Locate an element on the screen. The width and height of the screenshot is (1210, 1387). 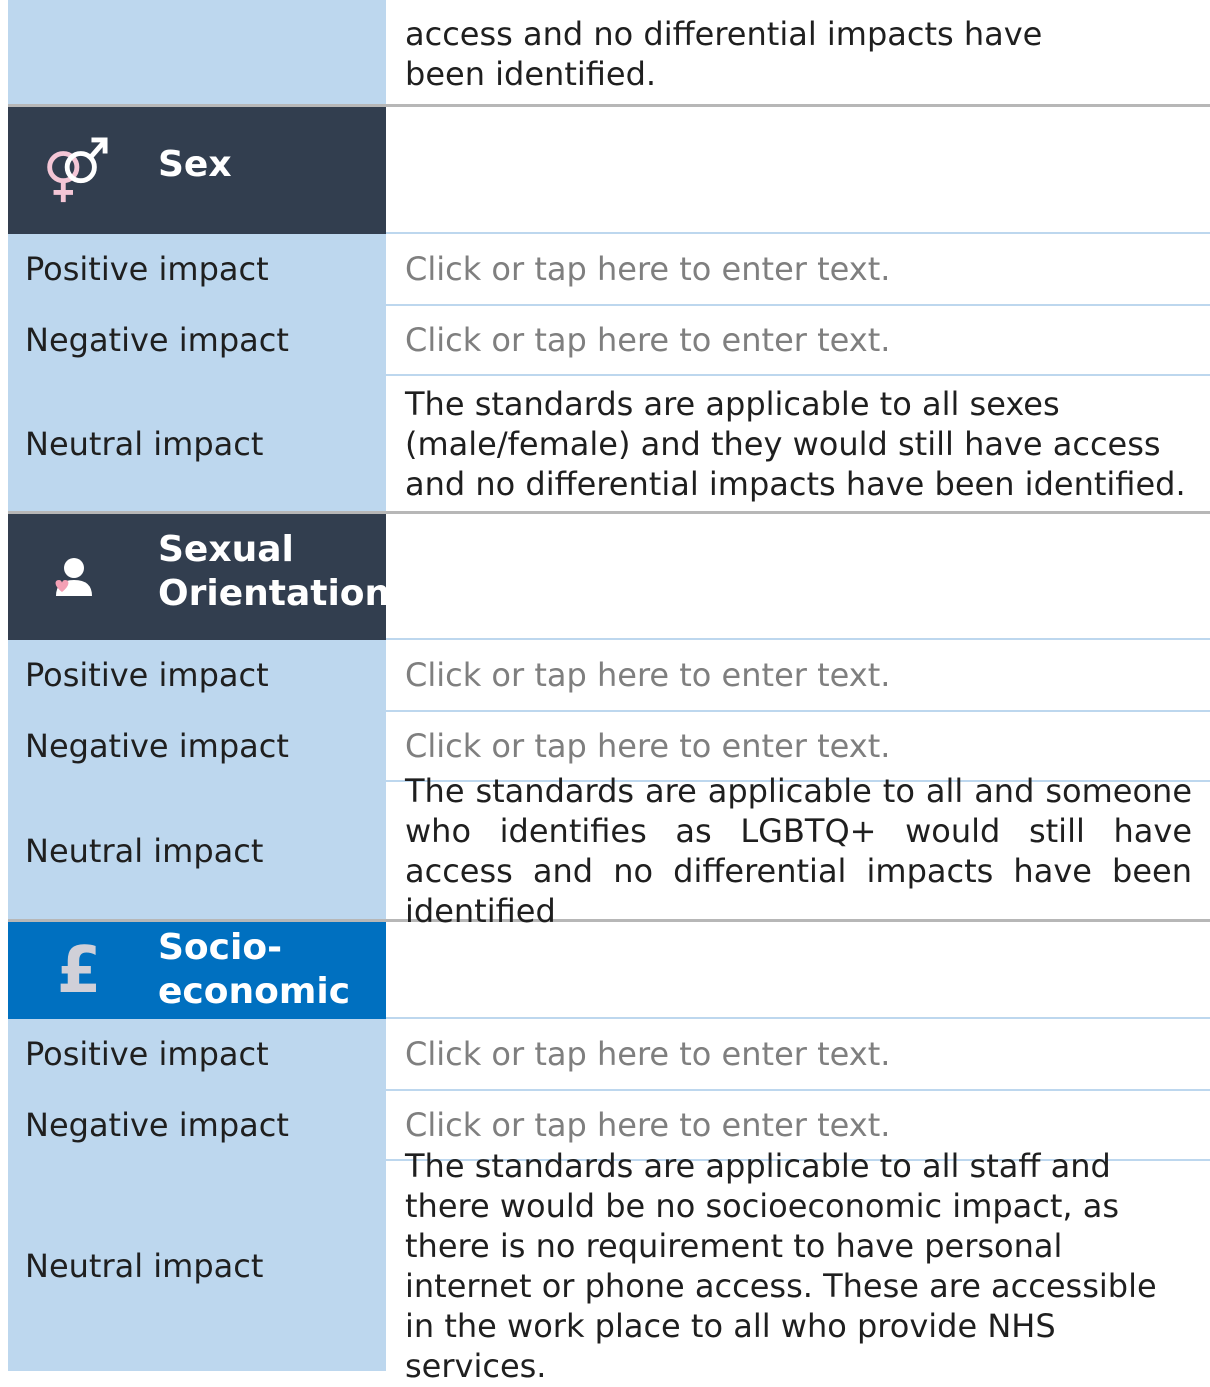
section-title: Socio-economic is located at coordinates (254, 969).